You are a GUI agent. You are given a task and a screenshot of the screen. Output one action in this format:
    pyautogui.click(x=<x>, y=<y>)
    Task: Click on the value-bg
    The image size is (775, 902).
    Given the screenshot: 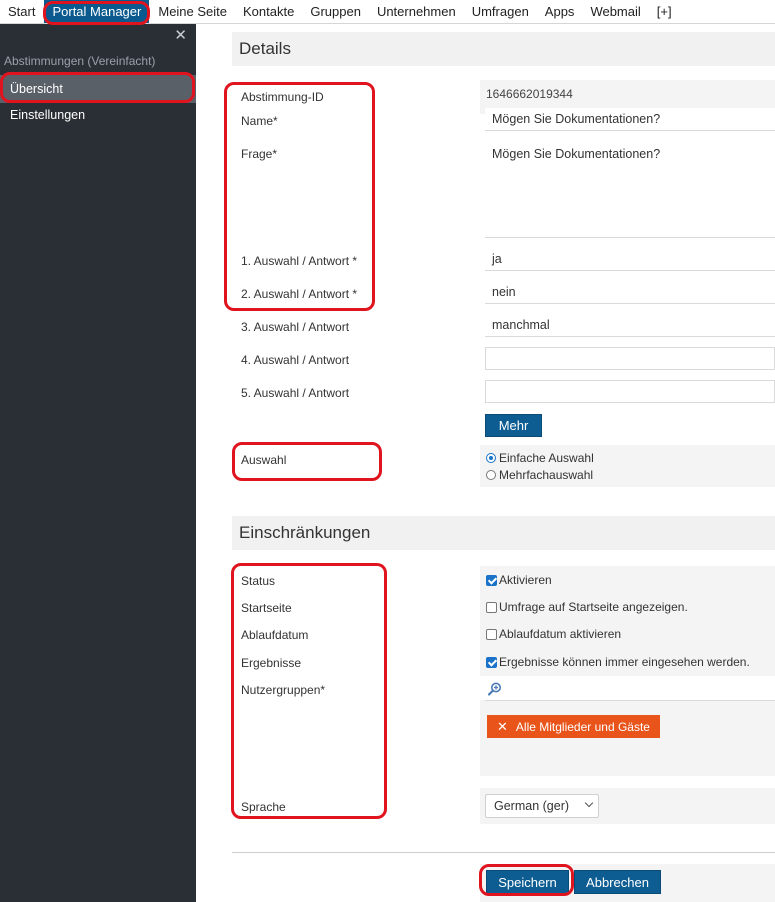 What is the action you would take?
    pyautogui.click(x=627, y=738)
    